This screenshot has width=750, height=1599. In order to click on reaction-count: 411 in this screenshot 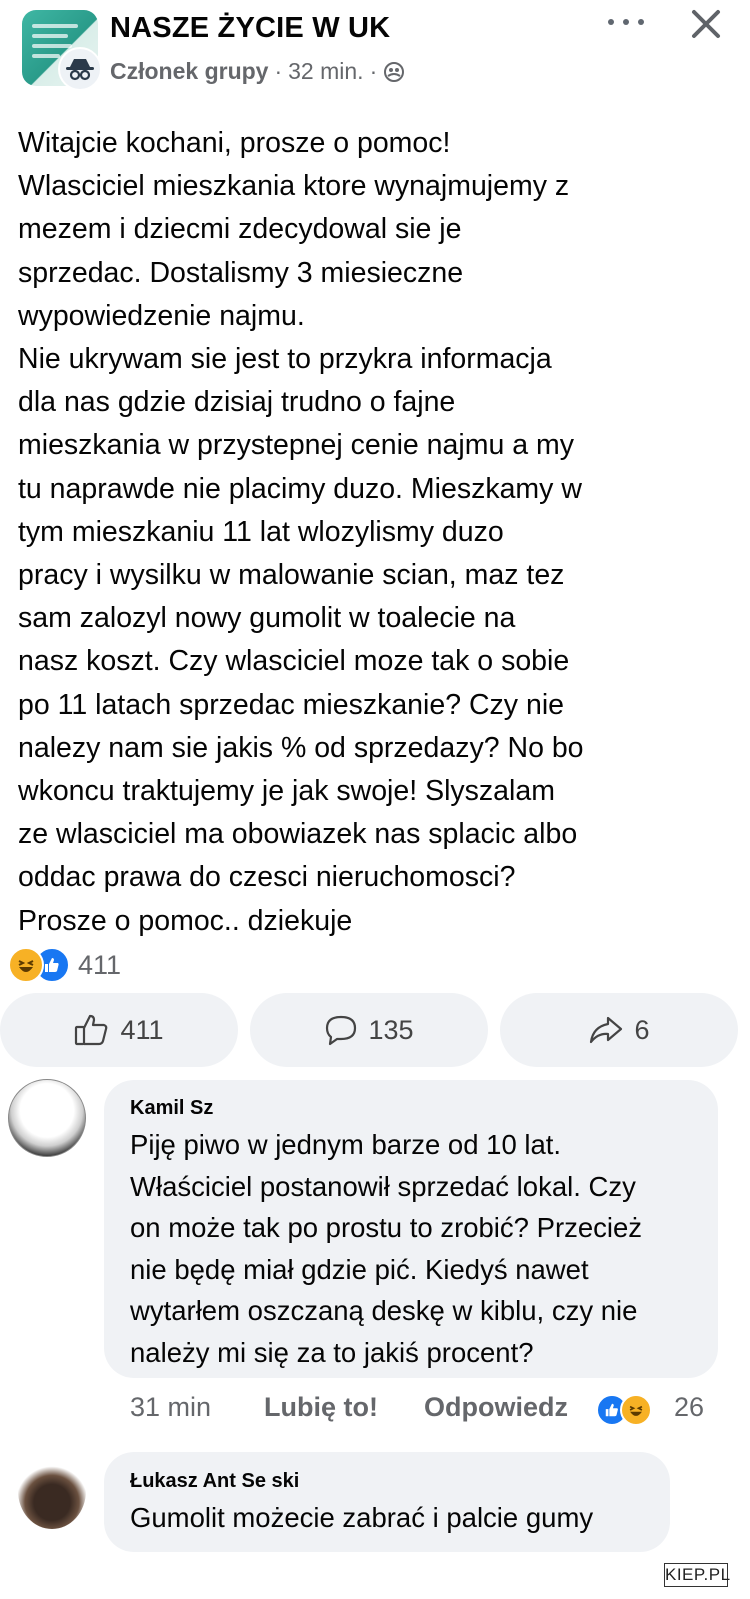, I will do `click(100, 964)`.